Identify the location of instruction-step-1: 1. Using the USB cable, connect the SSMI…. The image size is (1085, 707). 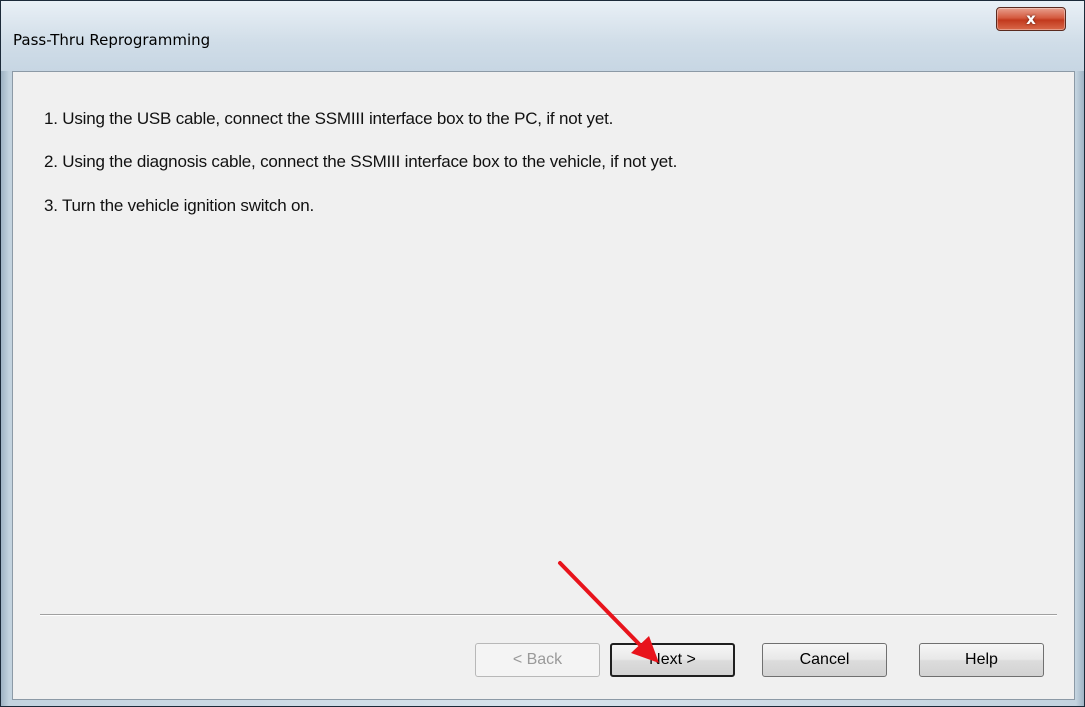
(329, 118).